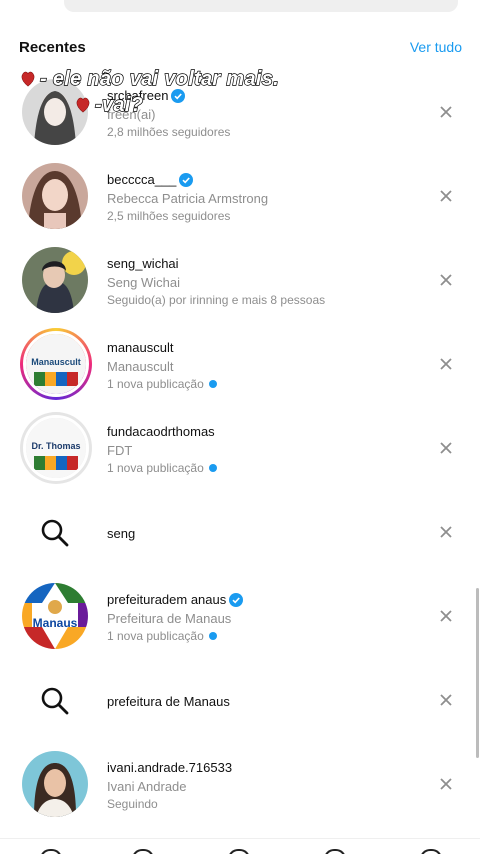 This screenshot has width=480, height=854. I want to click on bottom-nav, so click(240, 846).